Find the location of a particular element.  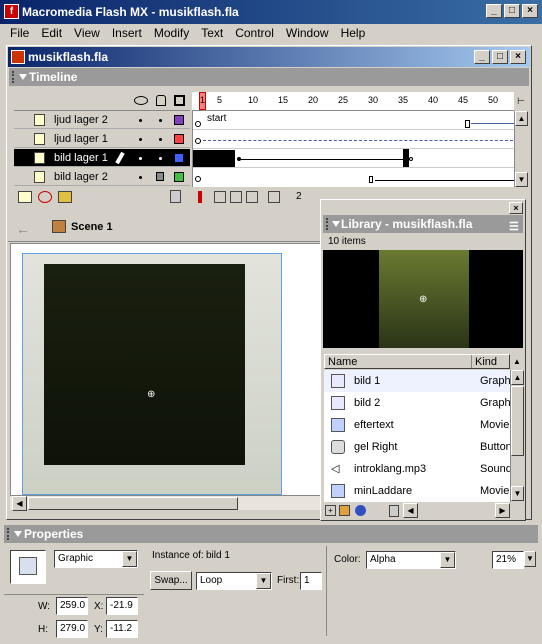

minimize-button: _ is located at coordinates (494, 11).